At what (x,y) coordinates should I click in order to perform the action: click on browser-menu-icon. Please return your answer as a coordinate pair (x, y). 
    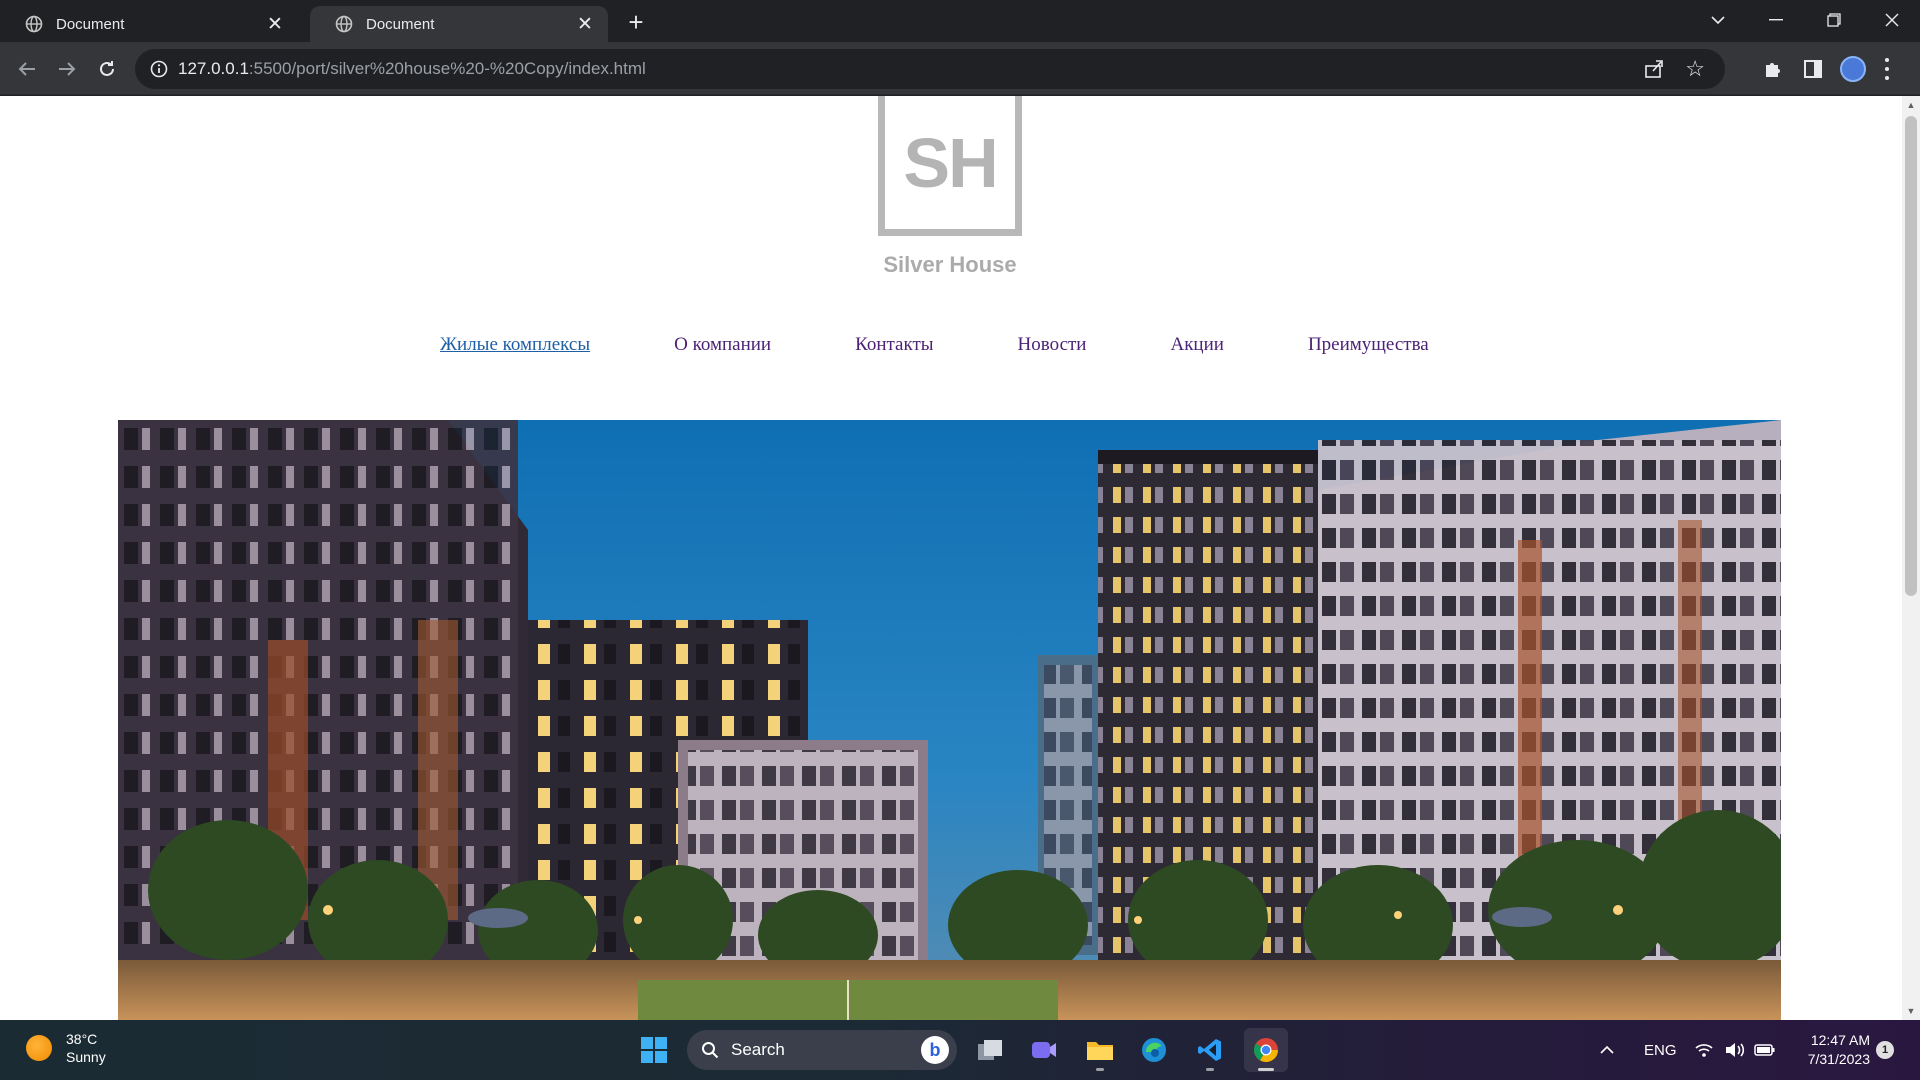
    Looking at the image, I should click on (1887, 69).